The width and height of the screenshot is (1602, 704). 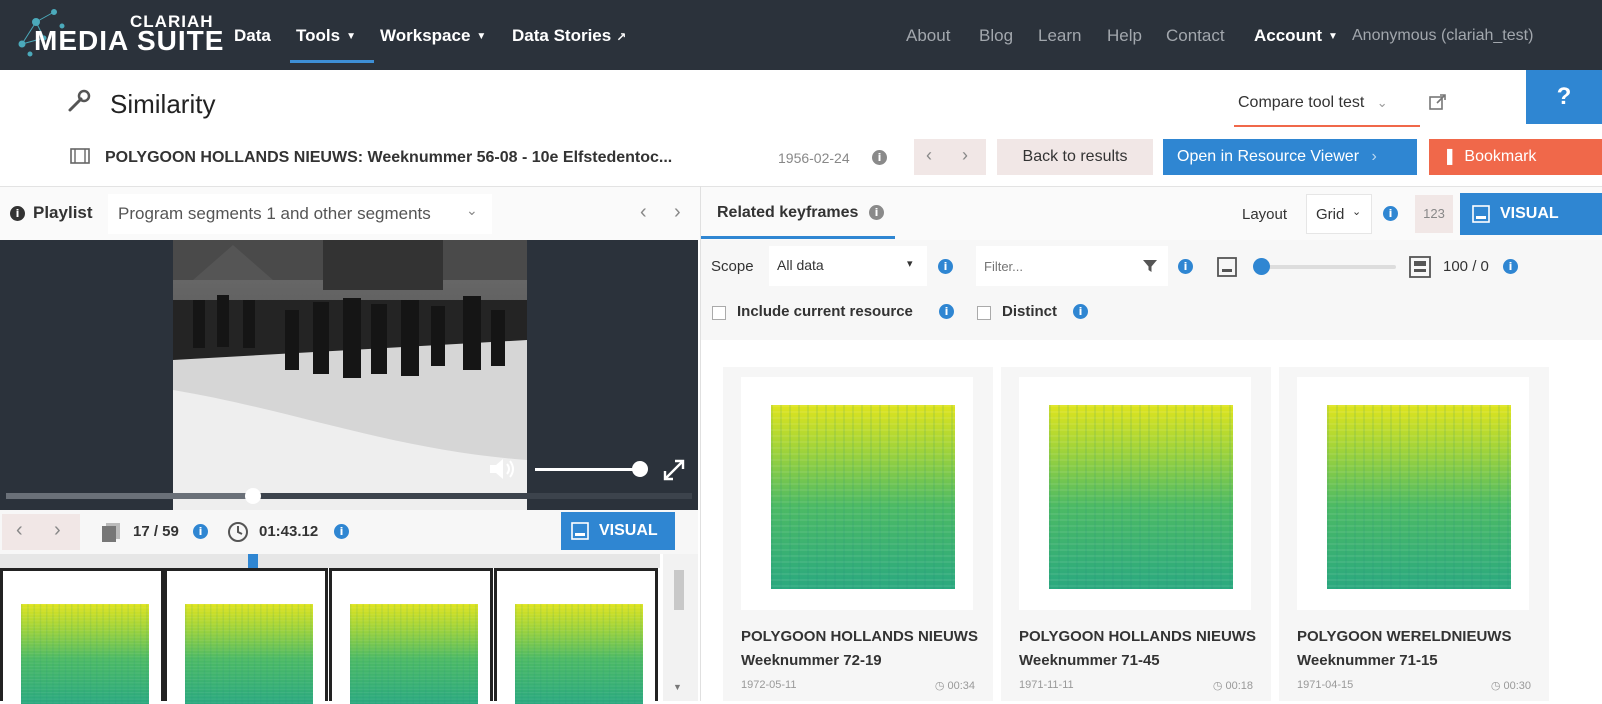 I want to click on bookmark-icon: ❚, so click(x=1450, y=156).